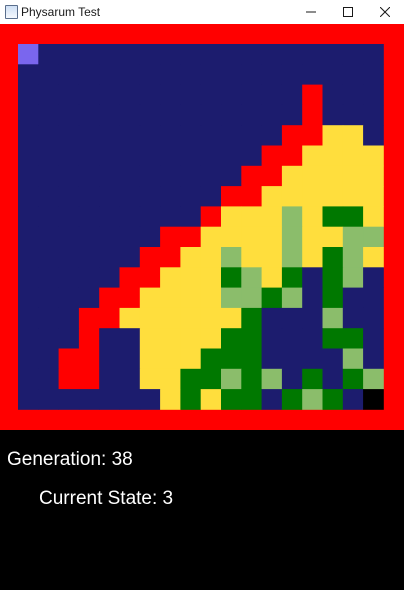  What do you see at coordinates (348, 12) in the screenshot?
I see `maximize-button` at bounding box center [348, 12].